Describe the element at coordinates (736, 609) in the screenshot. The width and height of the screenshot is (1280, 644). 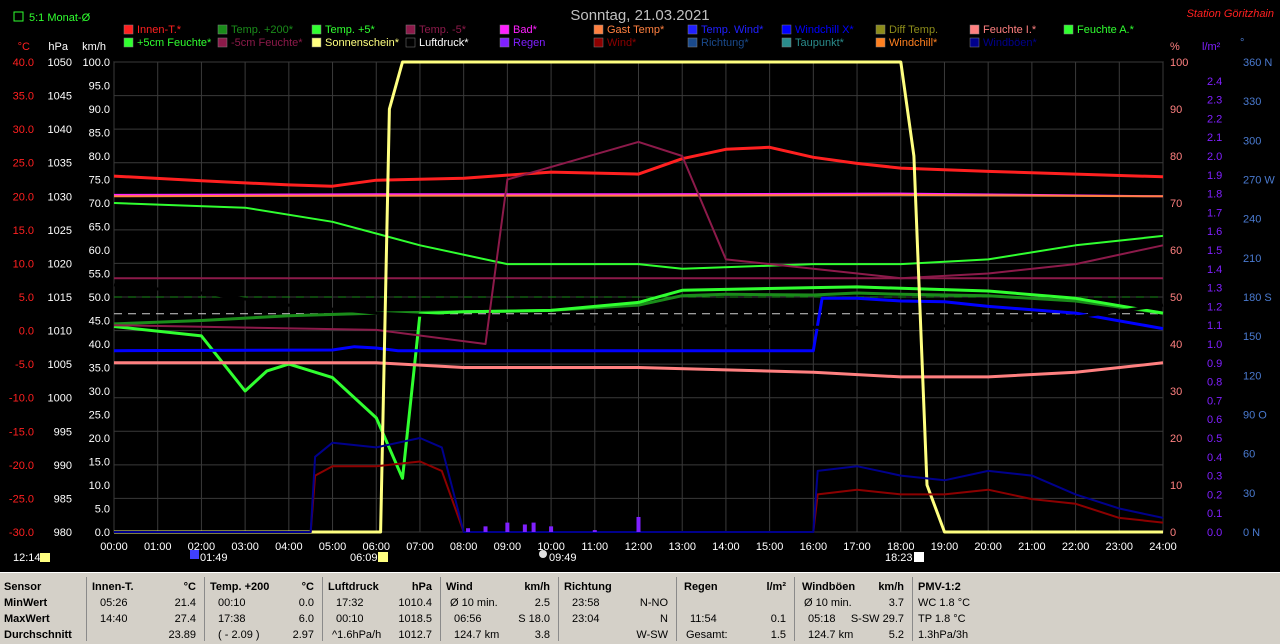
I see `stats-regen-column: Regen l/m² 11:54 0.1 Gesamt: 1.5` at that location.